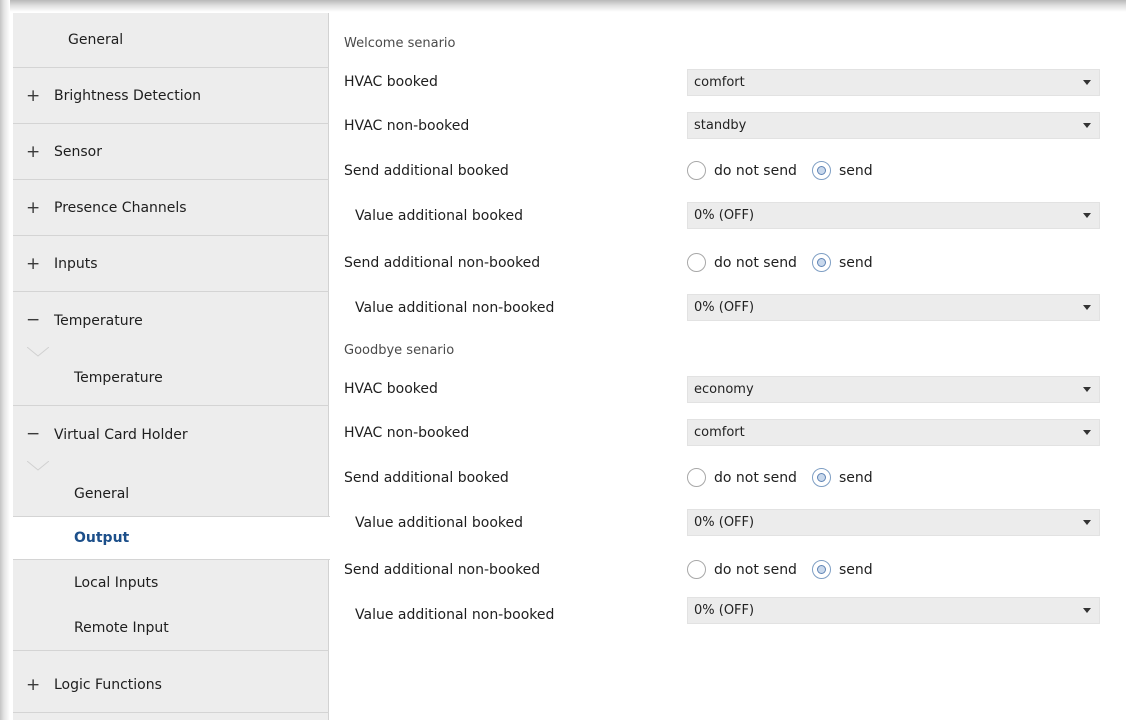  Describe the element at coordinates (720, 125) in the screenshot. I see `dropdown-value: standby` at that location.